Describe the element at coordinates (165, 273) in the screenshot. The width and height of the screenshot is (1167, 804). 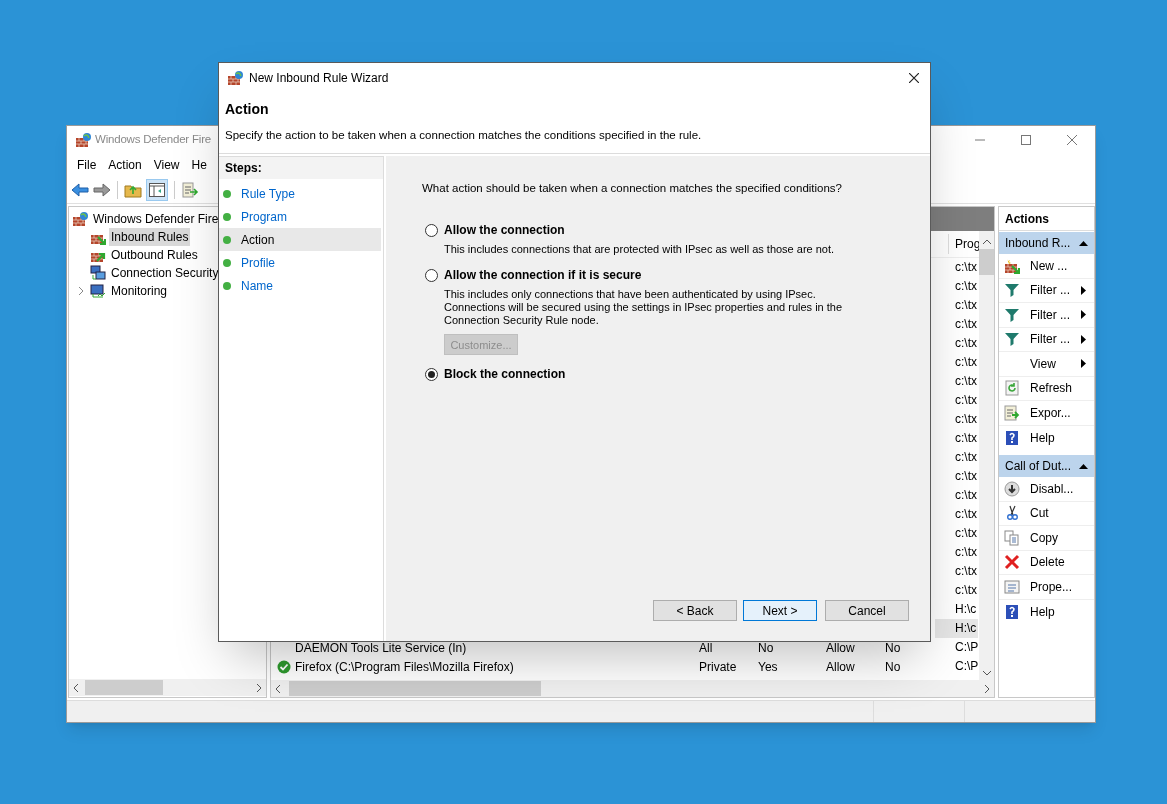
I see `tree-item: Connection Security` at that location.